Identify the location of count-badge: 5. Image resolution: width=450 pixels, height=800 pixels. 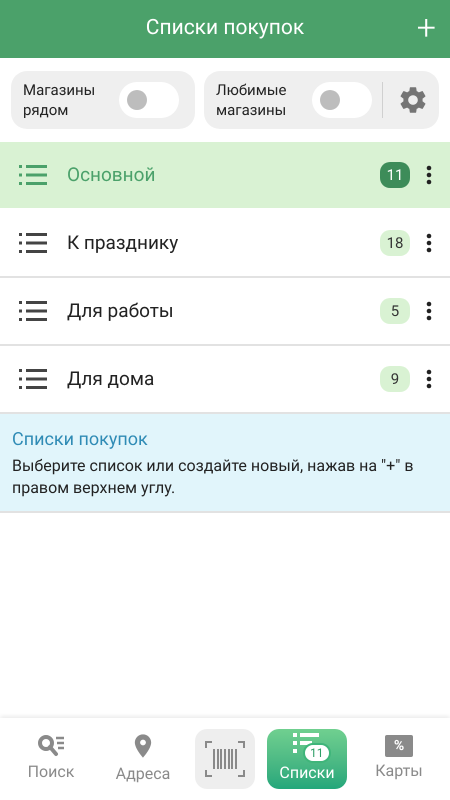
(395, 311).